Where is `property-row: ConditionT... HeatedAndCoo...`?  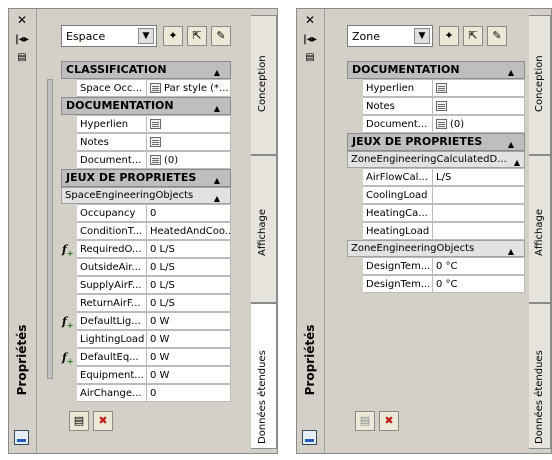 property-row: ConditionT... HeatedAndCoo... is located at coordinates (146, 231).